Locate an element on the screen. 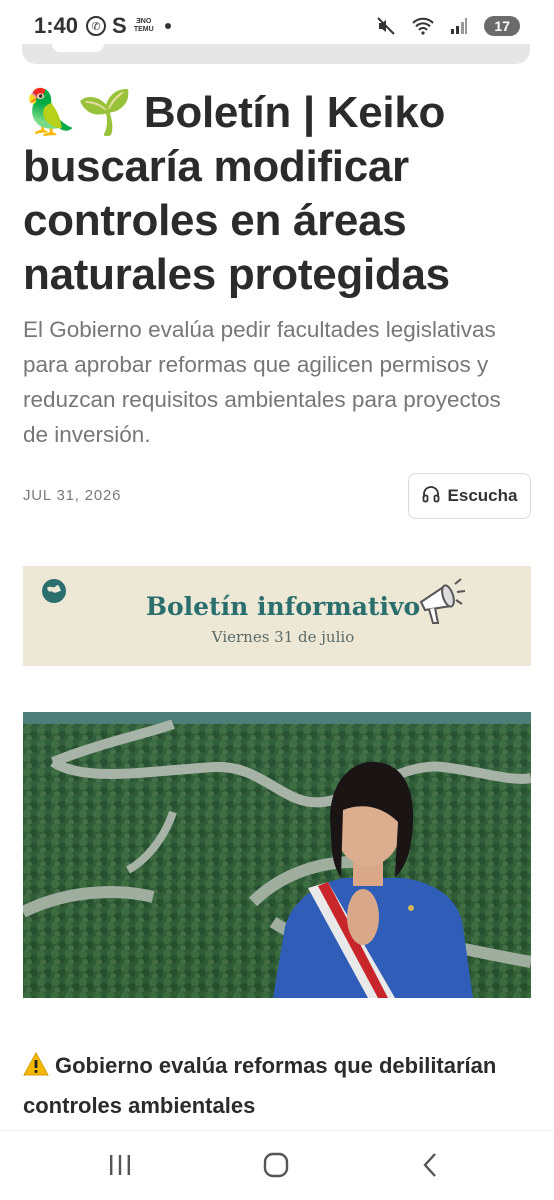 The image size is (554, 1200). mute-icon is located at coordinates (386, 26).